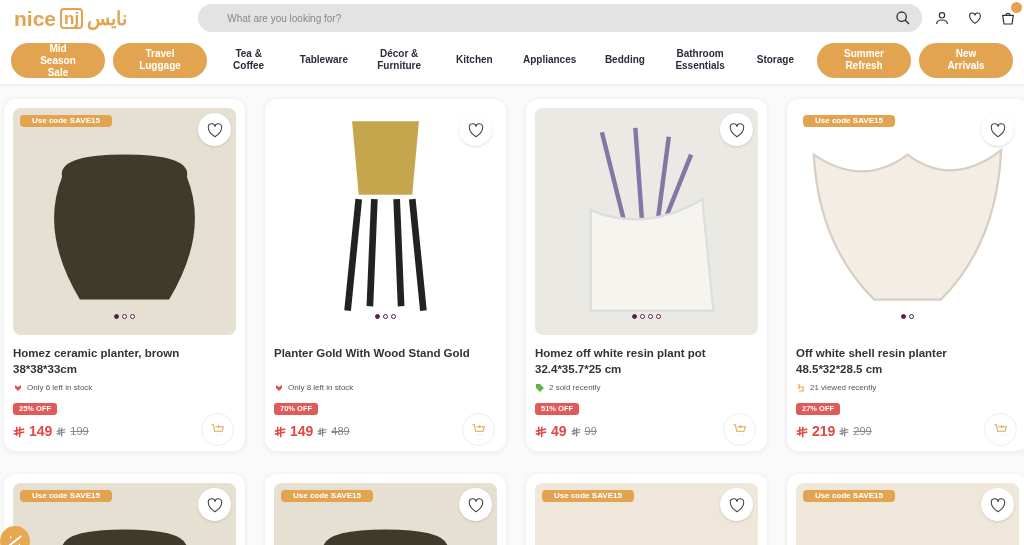  I want to click on nav-category-link: Décor & Furniture, so click(399, 60).